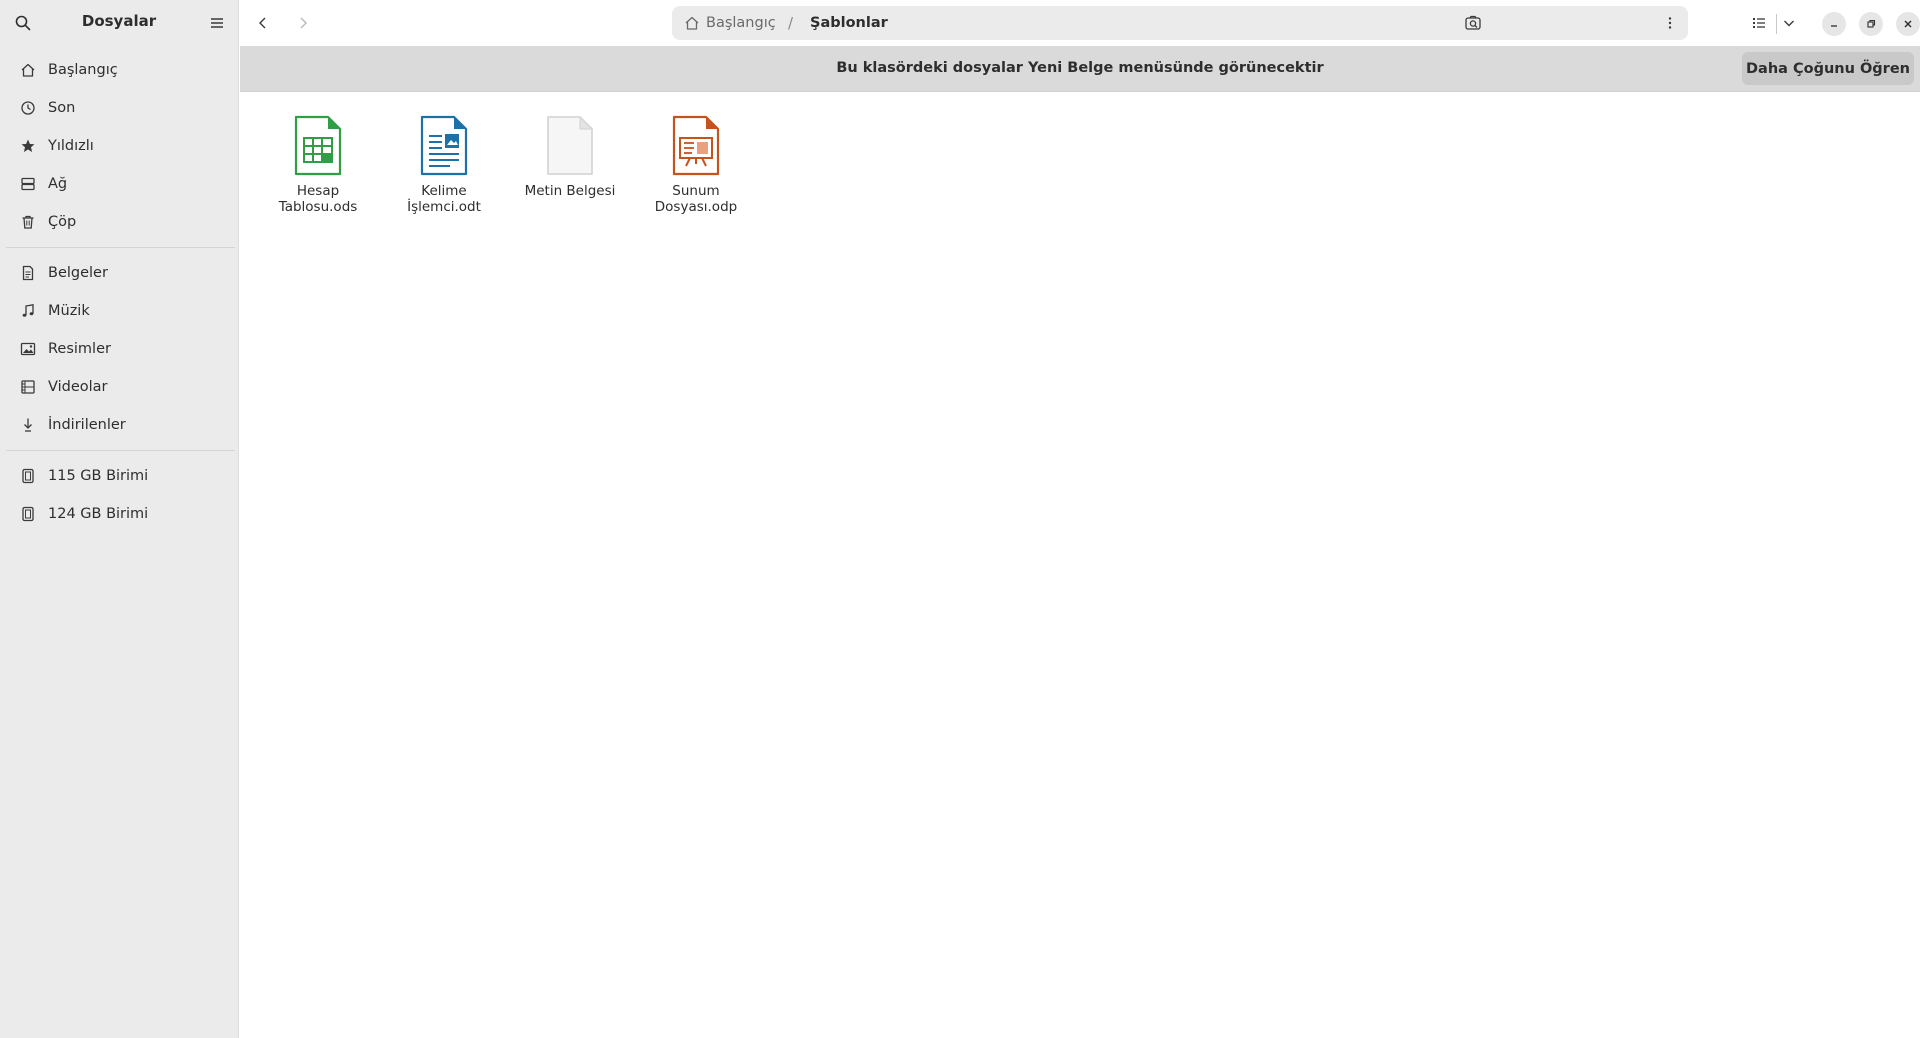 This screenshot has height=1038, width=1920. Describe the element at coordinates (444, 145) in the screenshot. I see `word-processor-icon` at that location.